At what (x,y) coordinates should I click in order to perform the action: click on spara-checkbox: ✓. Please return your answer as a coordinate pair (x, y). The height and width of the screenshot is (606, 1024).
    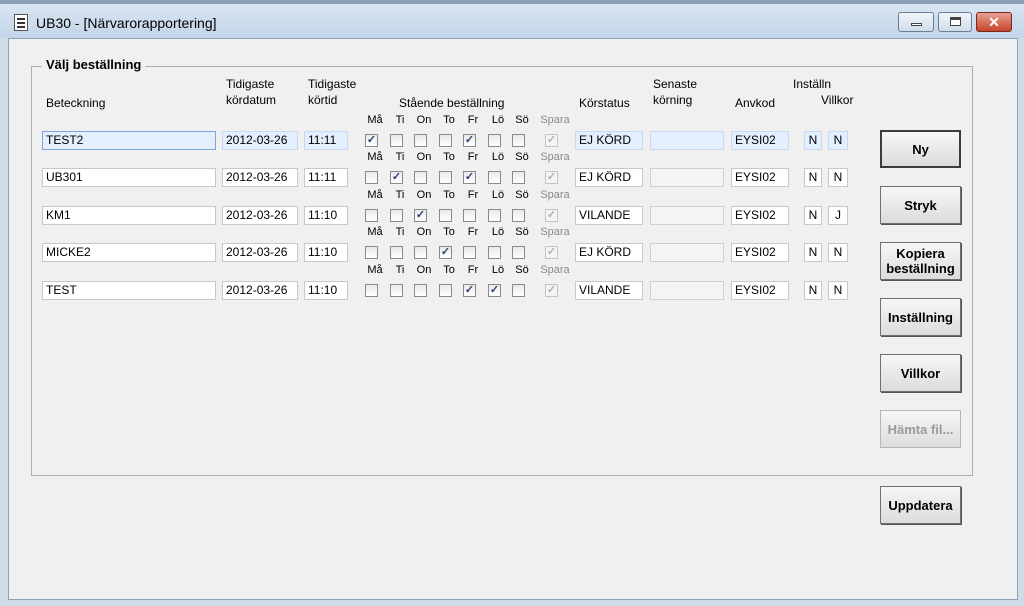
    Looking at the image, I should click on (551, 177).